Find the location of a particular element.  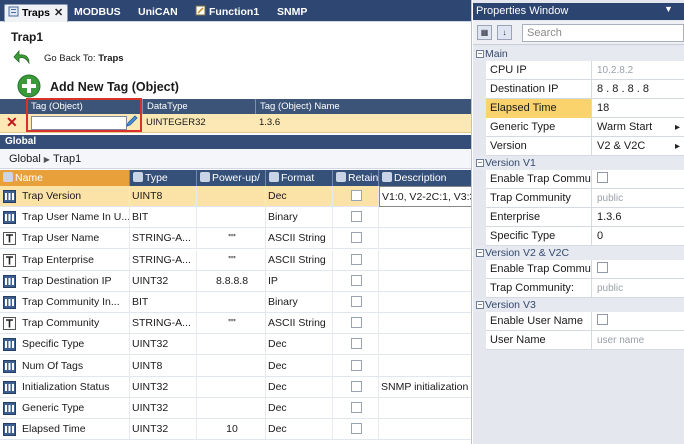

type-cell: UINT8 is located at coordinates (163, 366).